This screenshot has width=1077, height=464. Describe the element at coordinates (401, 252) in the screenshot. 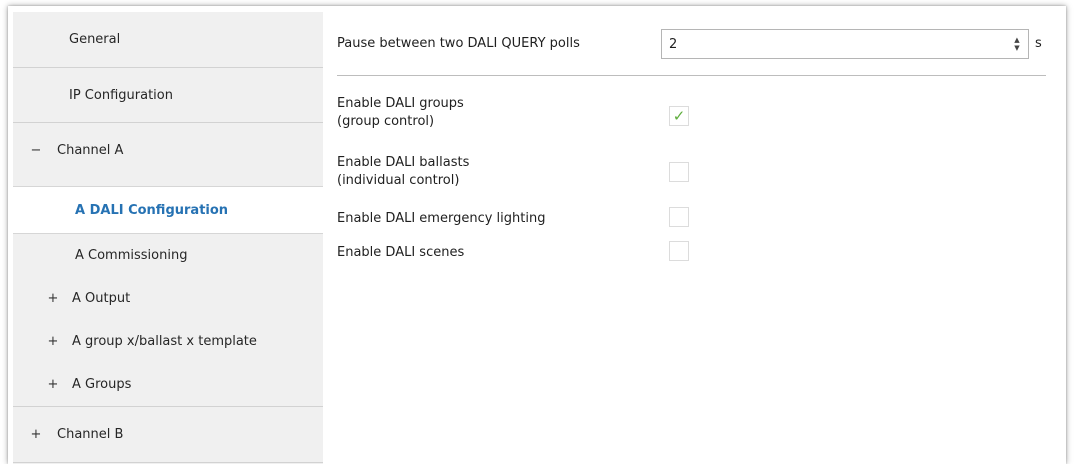

I see `option-label-scenes: Enable DALI scenes` at that location.